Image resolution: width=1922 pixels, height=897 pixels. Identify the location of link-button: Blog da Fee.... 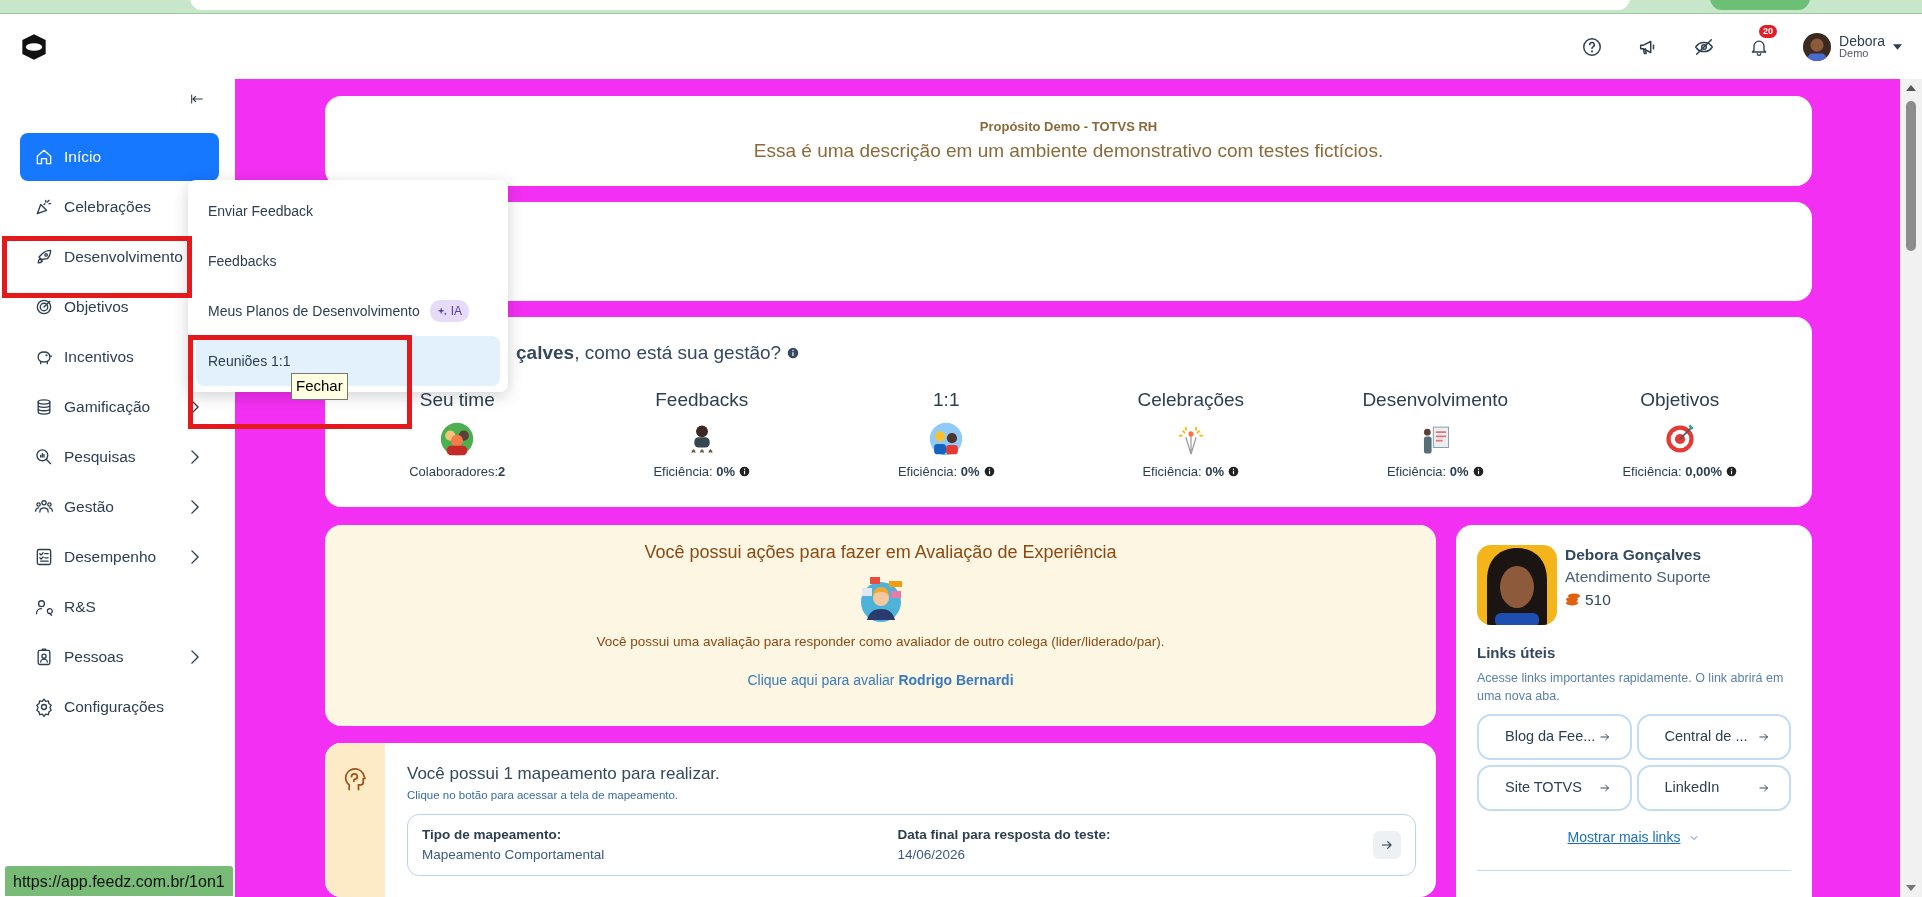
(1554, 737).